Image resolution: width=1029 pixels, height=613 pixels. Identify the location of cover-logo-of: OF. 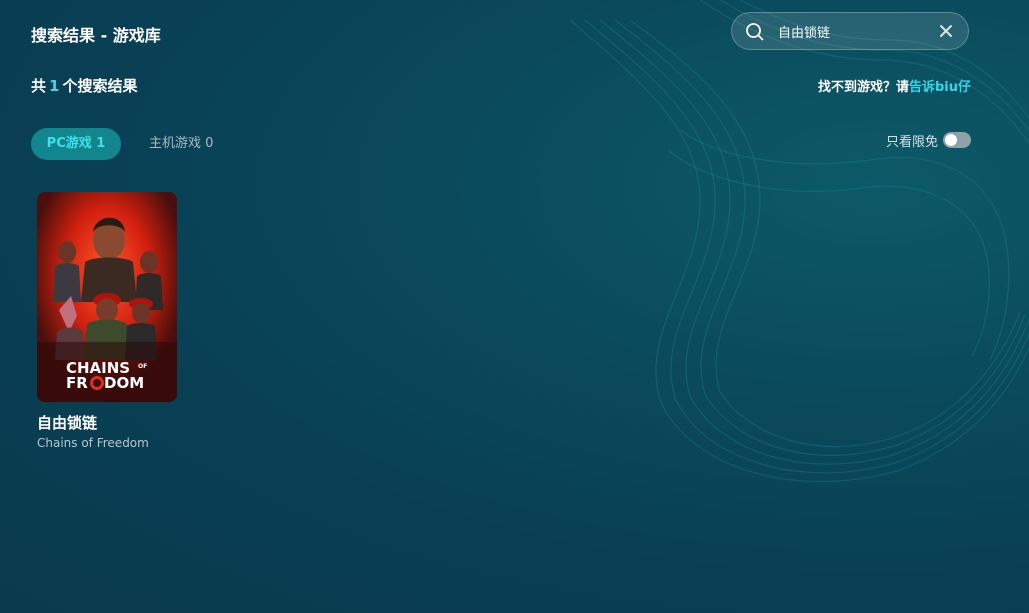
(142, 366).